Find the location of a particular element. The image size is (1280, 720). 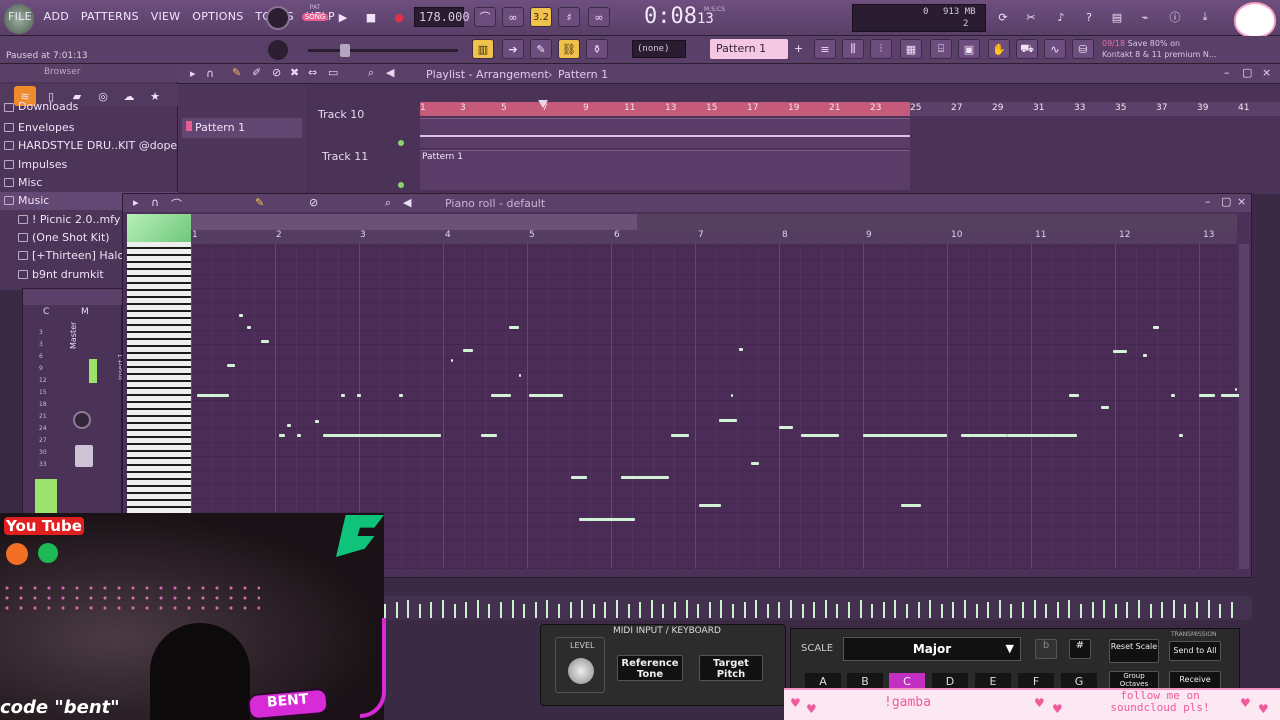

channel-rack-button: ⫼ is located at coordinates (853, 49).